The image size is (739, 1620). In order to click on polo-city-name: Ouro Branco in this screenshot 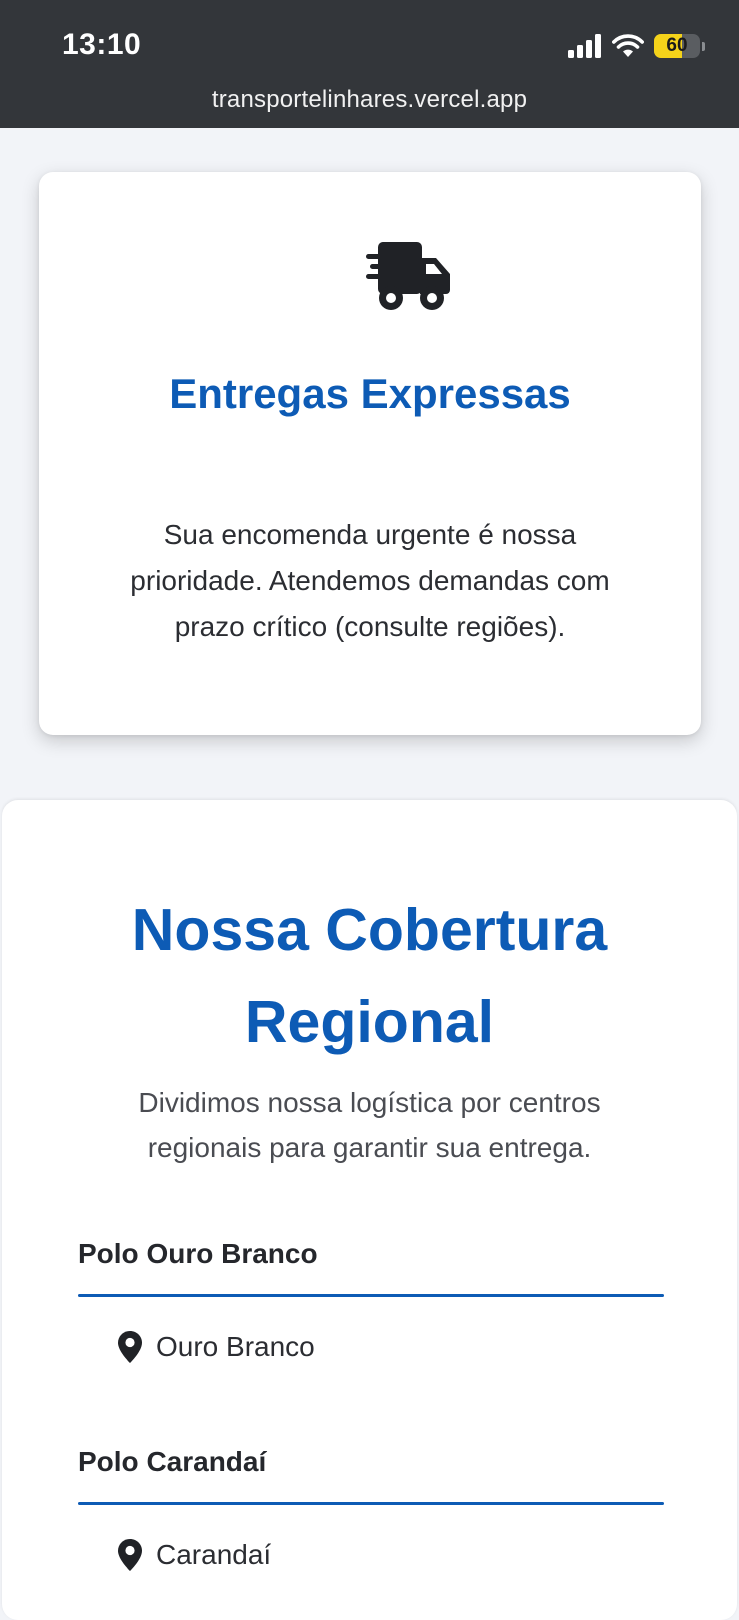, I will do `click(235, 1346)`.